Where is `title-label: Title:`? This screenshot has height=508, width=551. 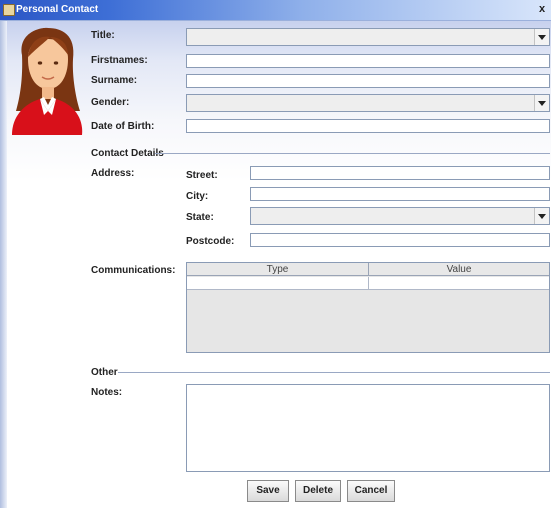 title-label: Title: is located at coordinates (103, 35).